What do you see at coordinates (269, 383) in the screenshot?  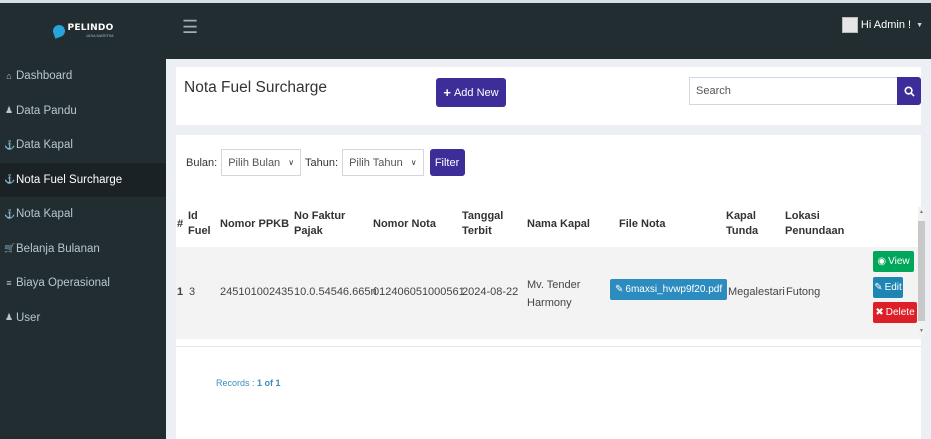 I see `records-value: 1 of 1` at bounding box center [269, 383].